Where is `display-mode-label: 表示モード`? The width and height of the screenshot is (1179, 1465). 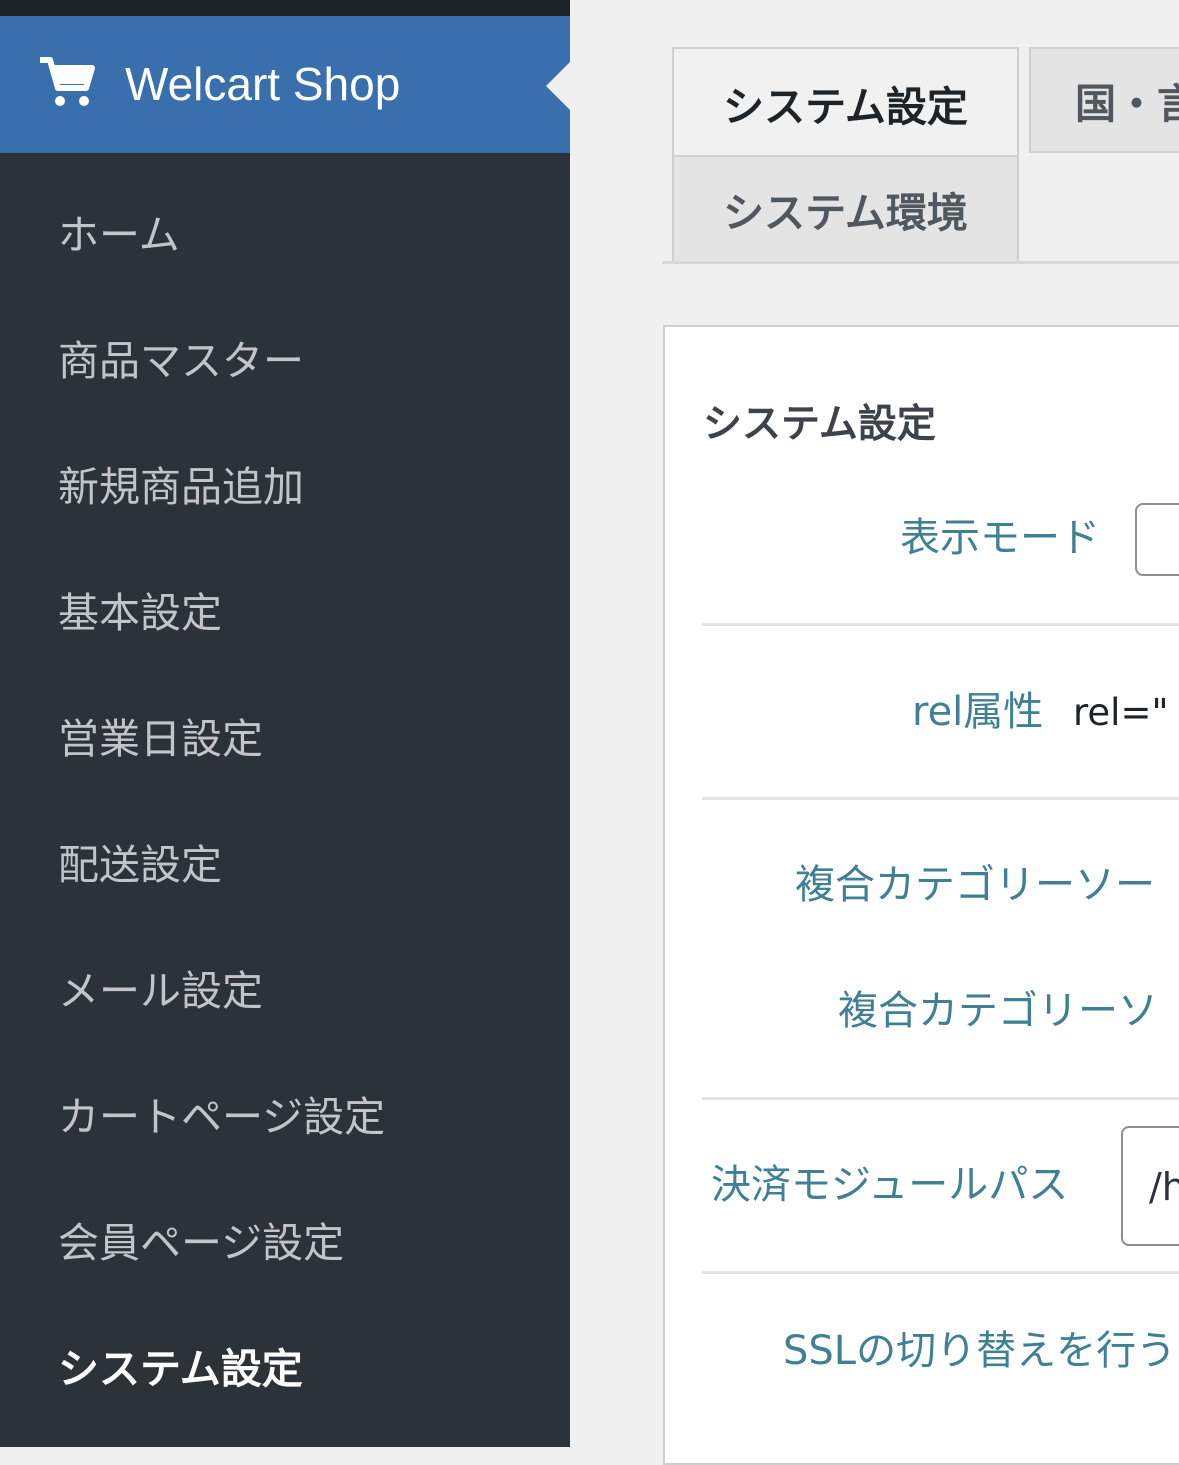 display-mode-label: 表示モード is located at coordinates (1000, 538).